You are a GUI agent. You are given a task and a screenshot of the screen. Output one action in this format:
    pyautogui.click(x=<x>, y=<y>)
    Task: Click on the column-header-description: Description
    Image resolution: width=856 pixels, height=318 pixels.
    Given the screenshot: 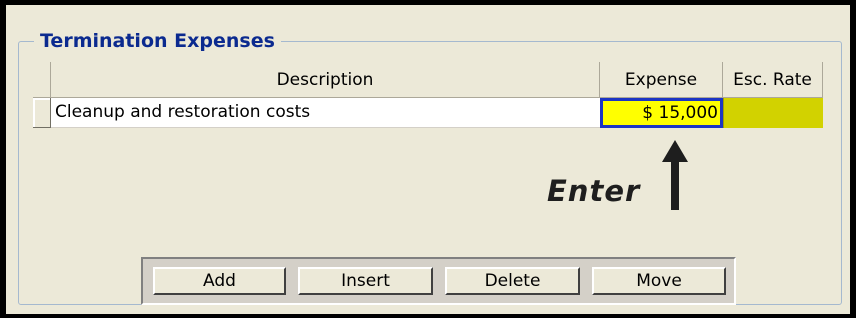 What is the action you would take?
    pyautogui.click(x=325, y=80)
    